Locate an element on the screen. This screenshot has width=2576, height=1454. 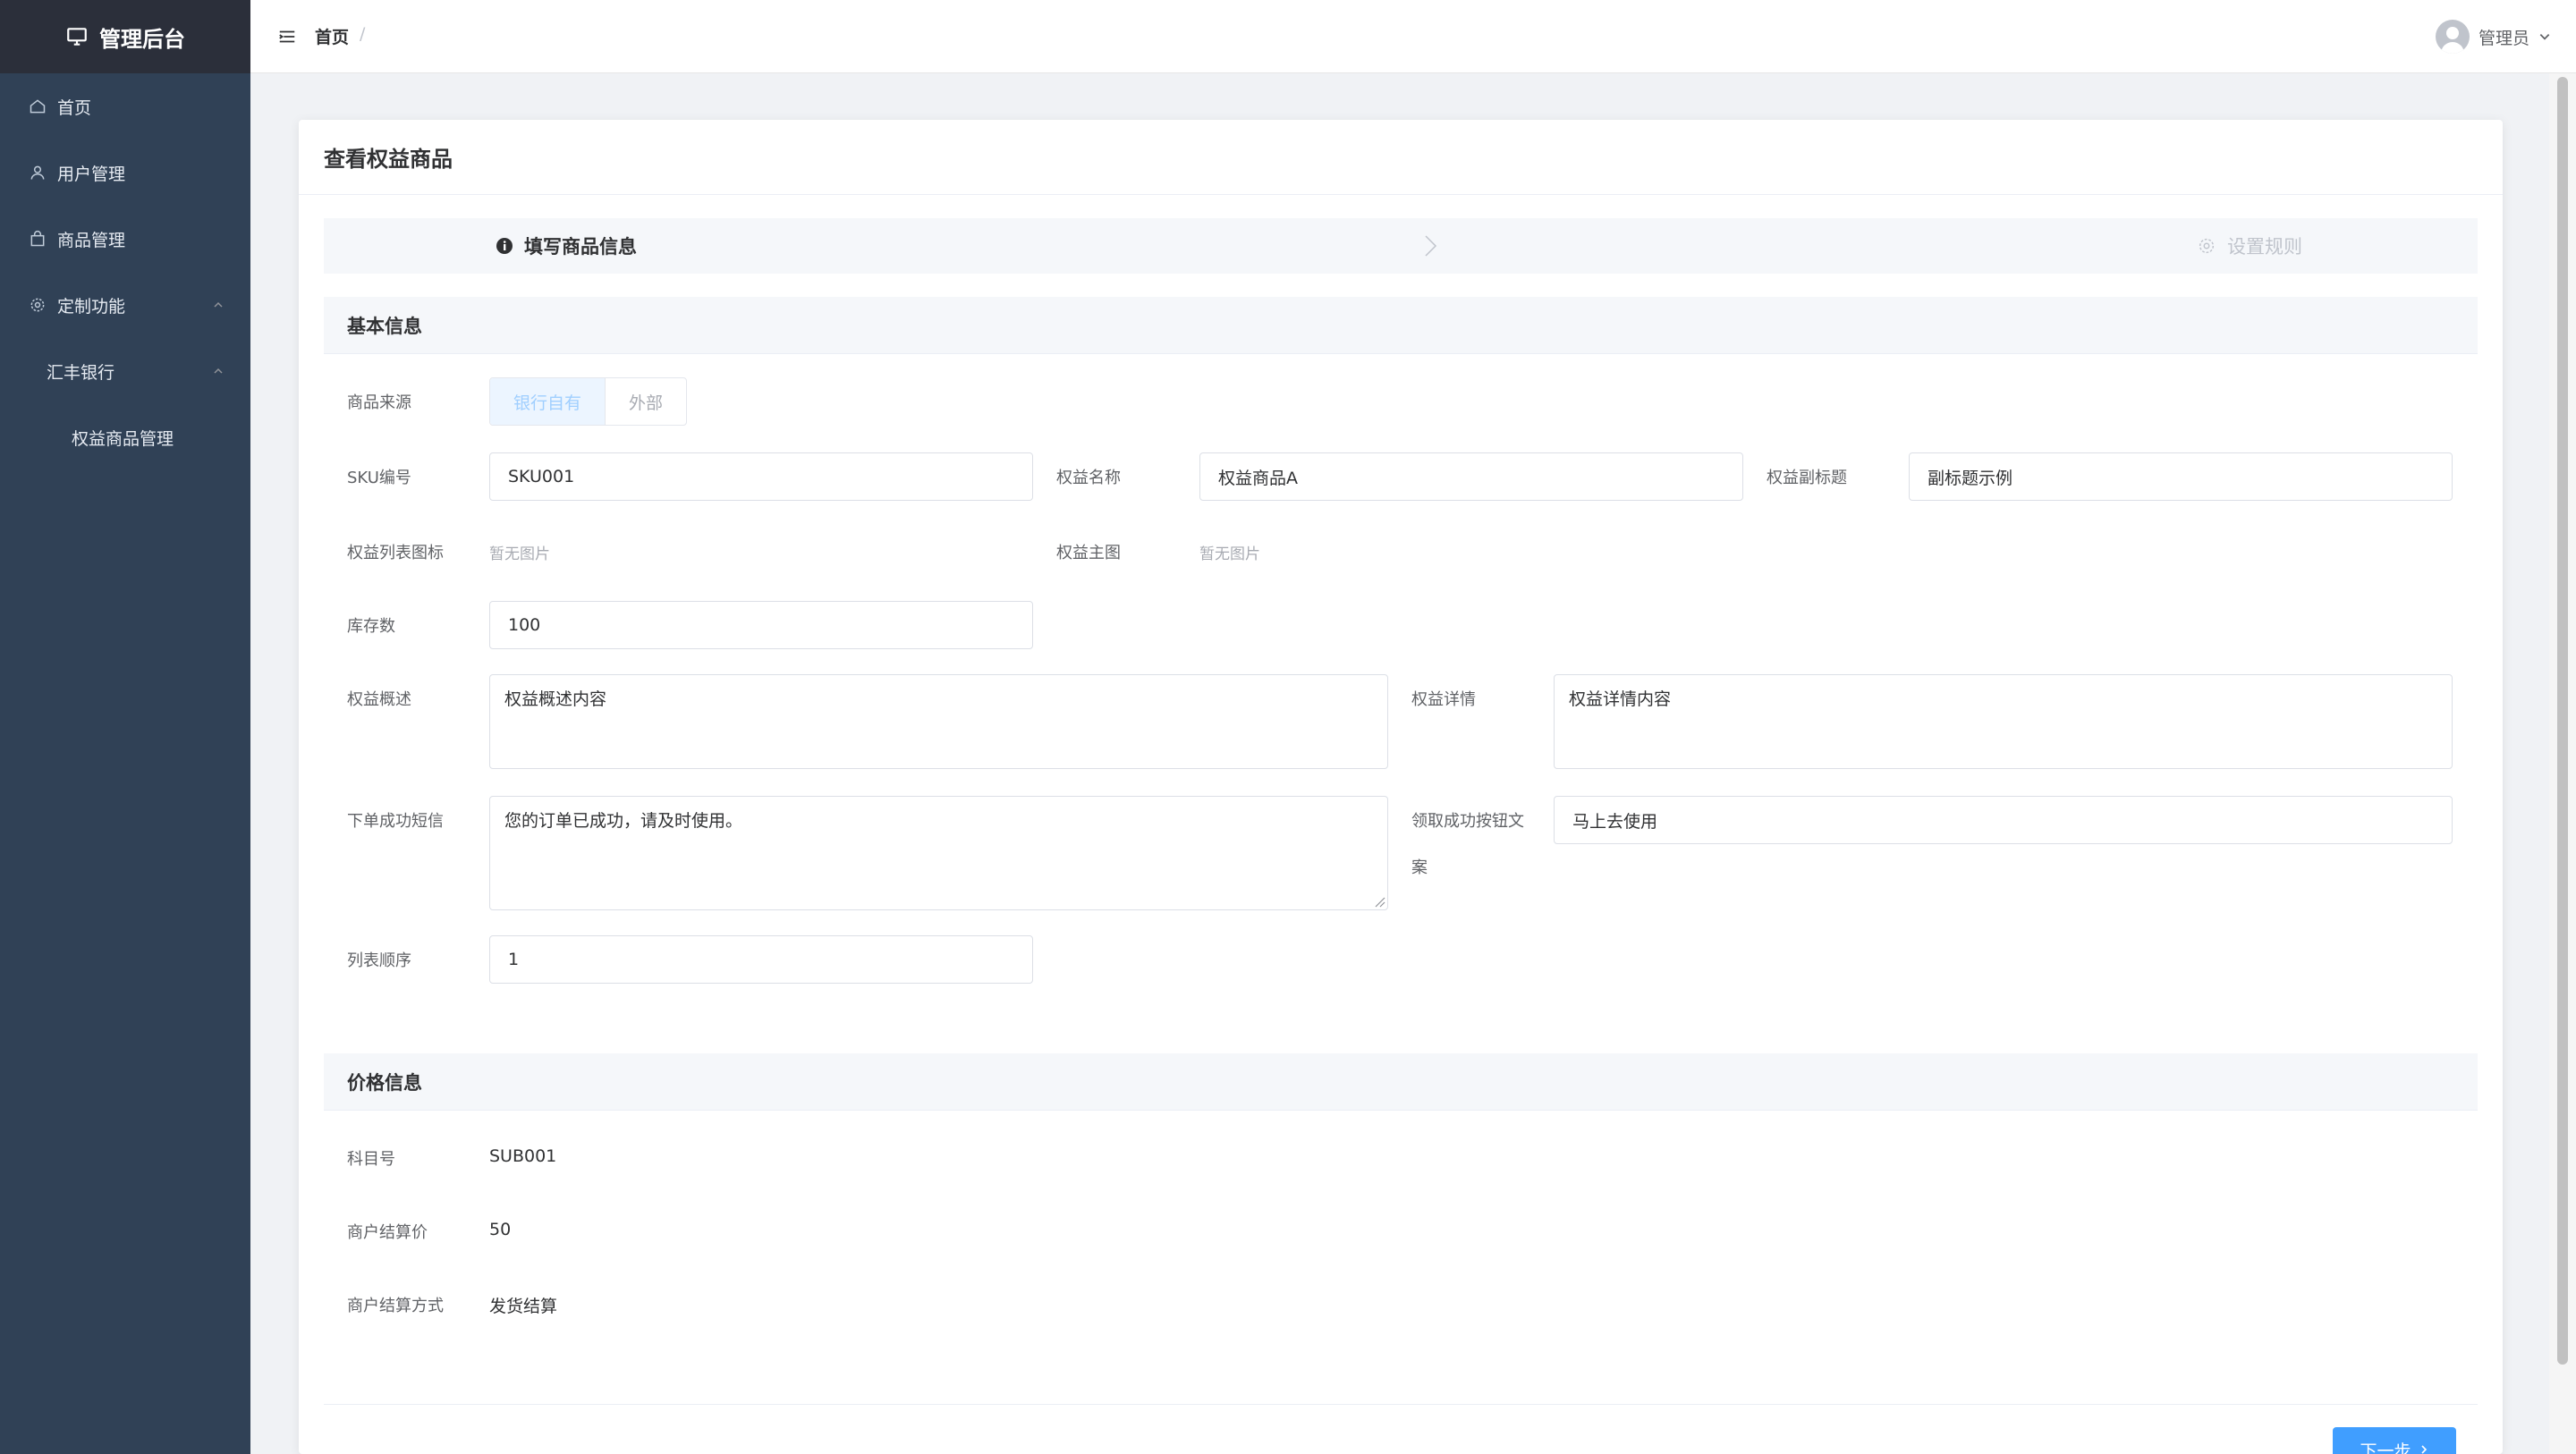
sidebar-item-label: 商品管理 is located at coordinates (91, 240).